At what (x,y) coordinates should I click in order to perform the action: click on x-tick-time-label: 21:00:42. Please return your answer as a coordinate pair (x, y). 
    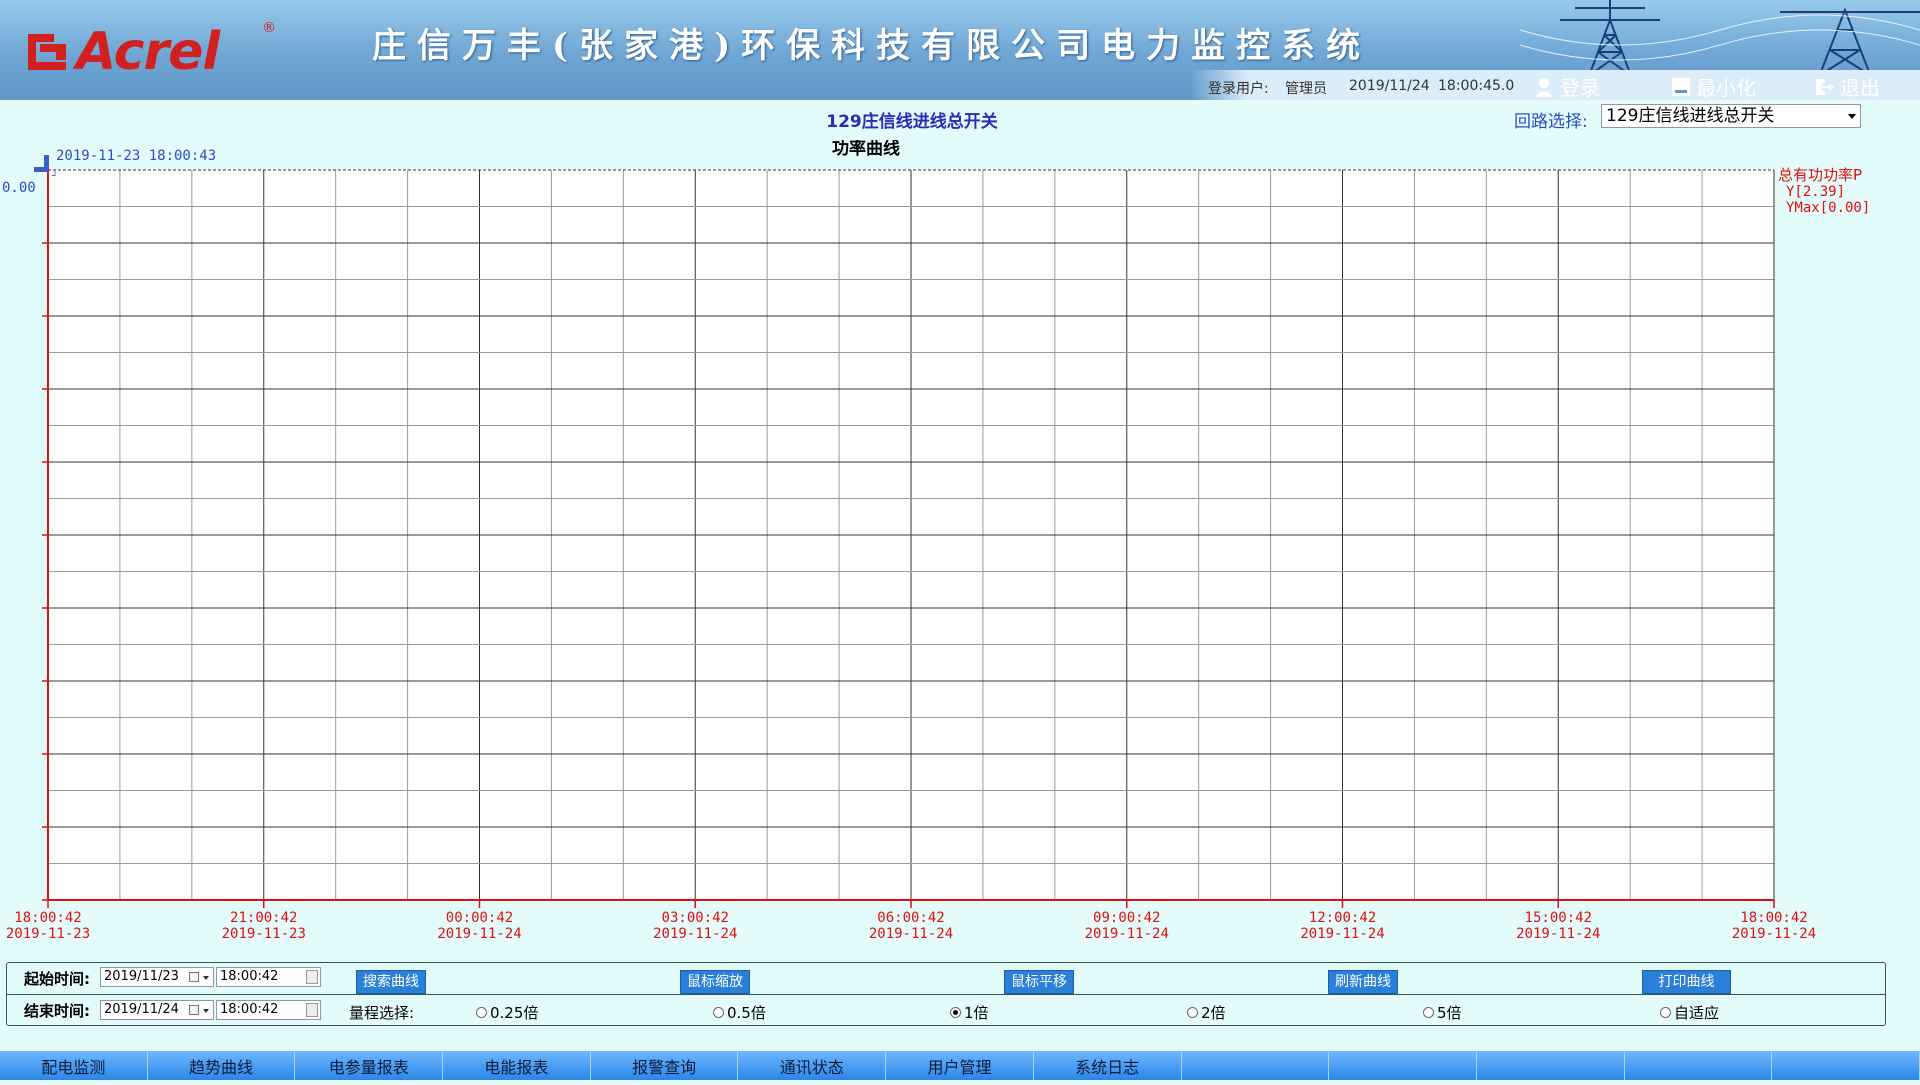
    Looking at the image, I should click on (263, 918).